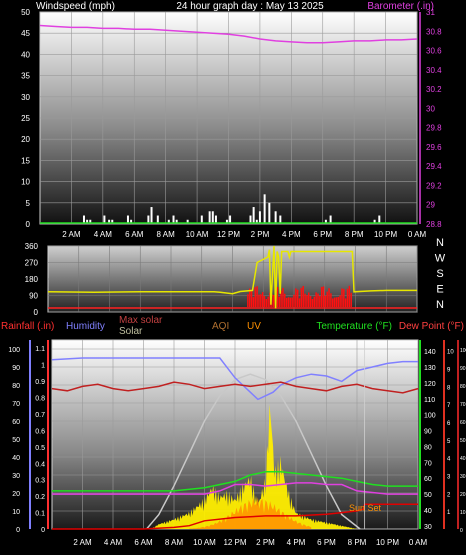 The height and width of the screenshot is (555, 466). What do you see at coordinates (354, 234) in the screenshot?
I see `wind-x-tick-label: 8 PM` at bounding box center [354, 234].